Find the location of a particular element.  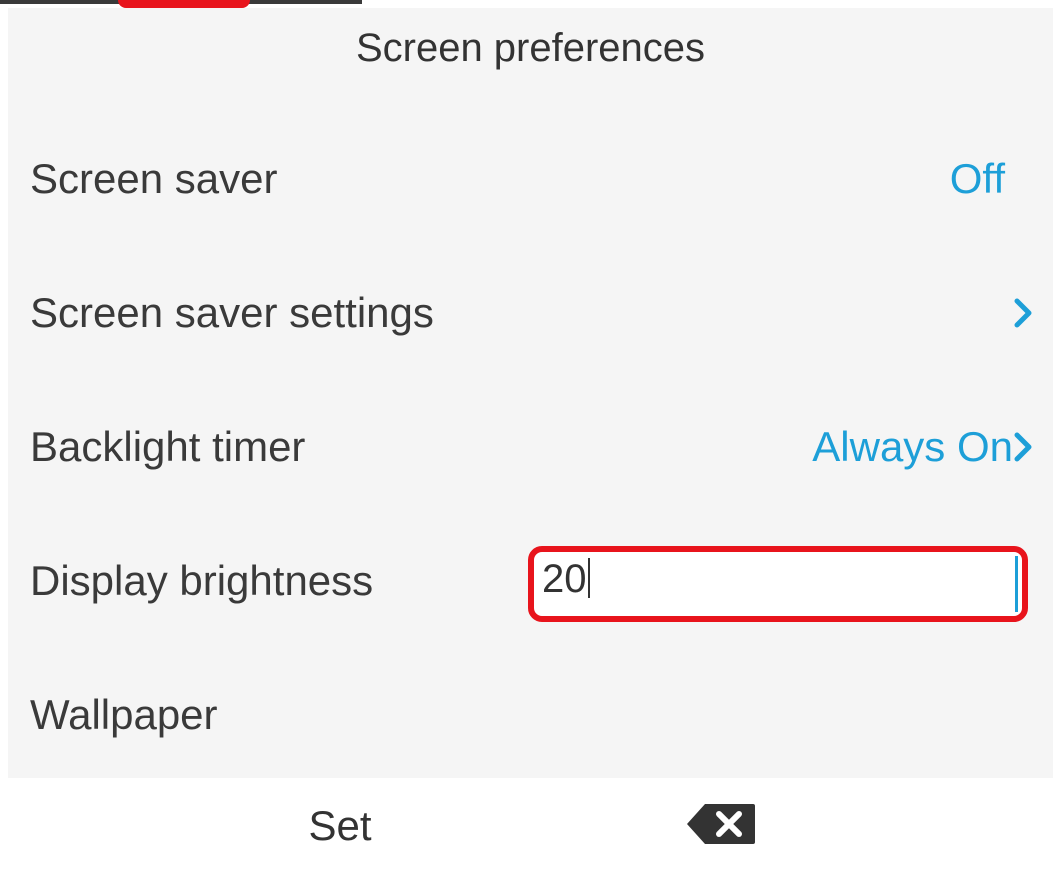

input-field-inner is located at coordinates (778, 584).